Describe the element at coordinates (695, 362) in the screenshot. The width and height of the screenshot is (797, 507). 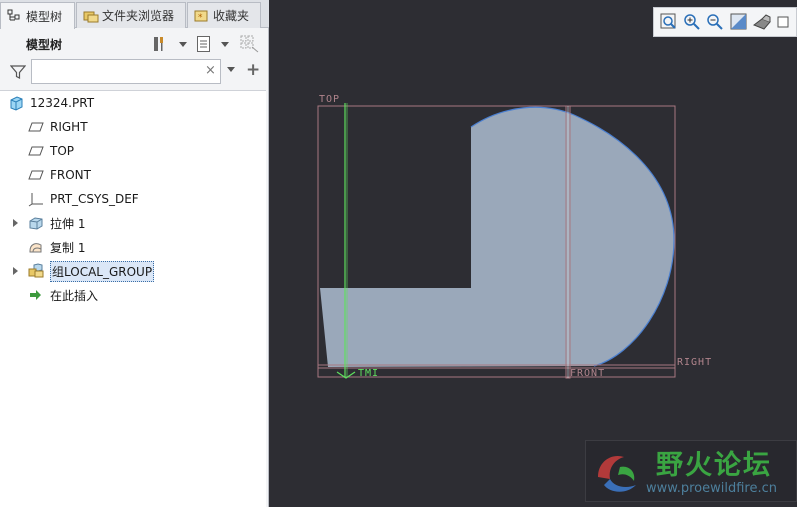
I see `right-plane-label: RIGHT` at that location.